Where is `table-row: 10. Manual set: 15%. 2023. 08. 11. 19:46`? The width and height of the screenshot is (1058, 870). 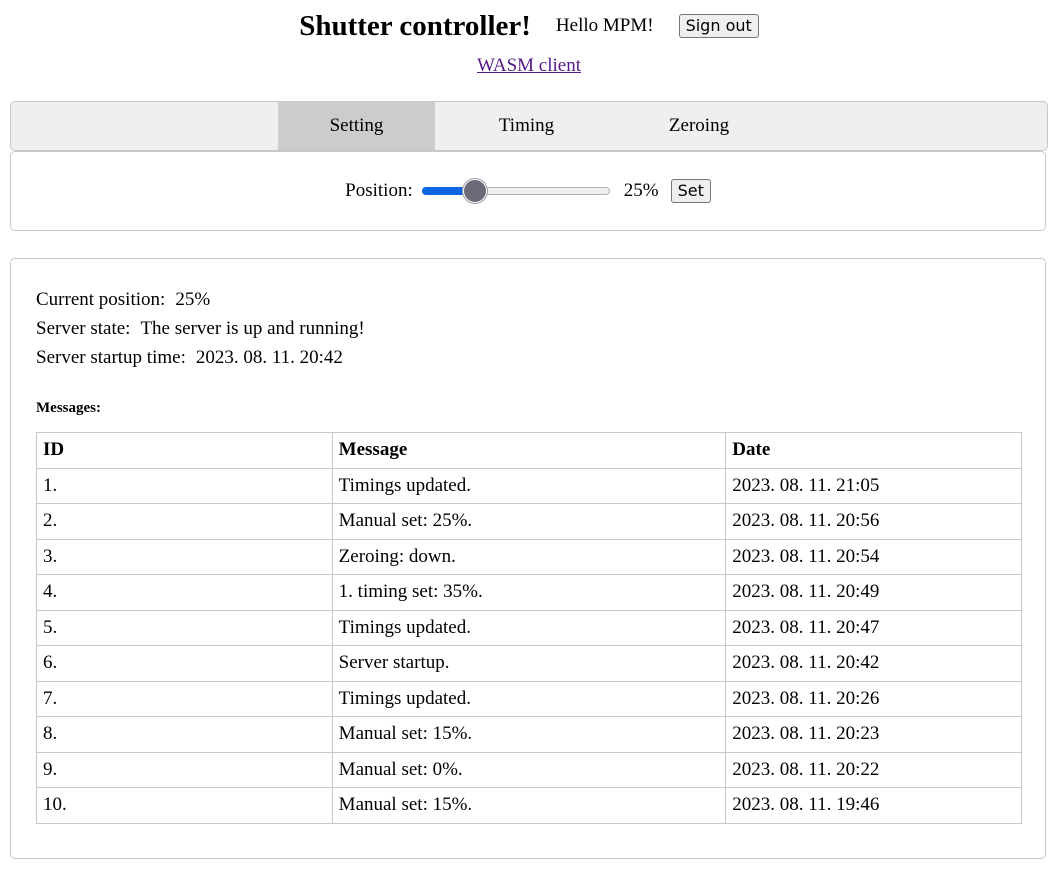
table-row: 10. Manual set: 15%. 2023. 08. 11. 19:46 is located at coordinates (529, 805).